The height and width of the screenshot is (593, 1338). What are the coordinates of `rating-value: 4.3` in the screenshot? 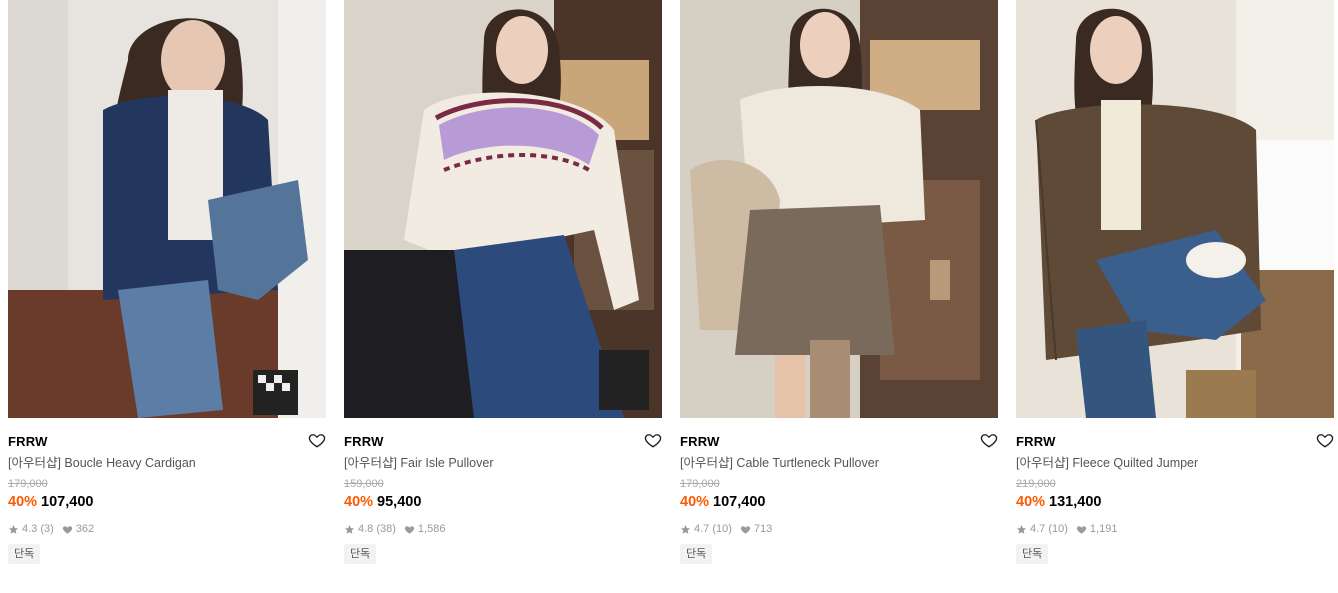 It's located at (30, 529).